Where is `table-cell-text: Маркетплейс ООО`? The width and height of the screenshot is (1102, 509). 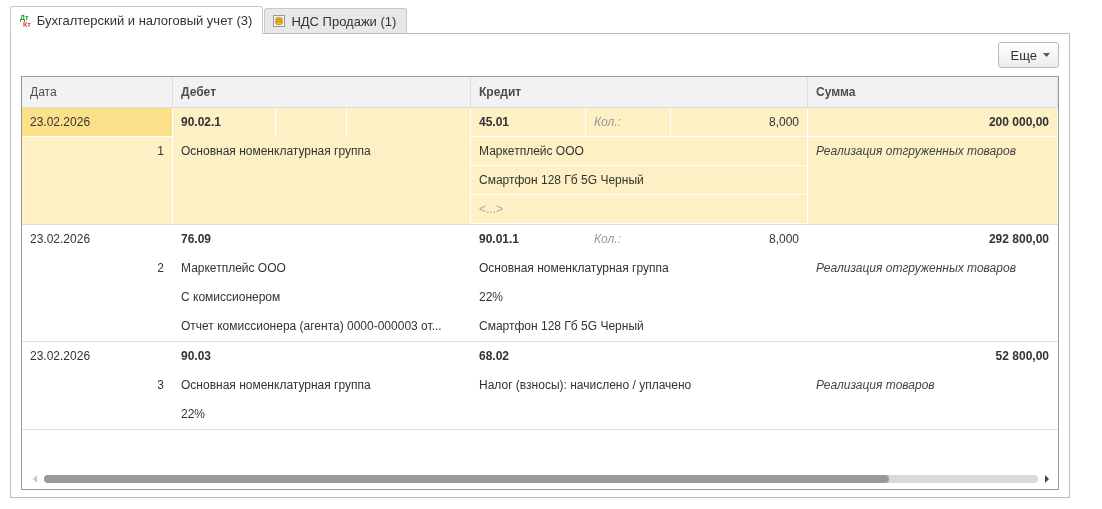
table-cell-text: Маркетплейс ООО is located at coordinates (233, 268).